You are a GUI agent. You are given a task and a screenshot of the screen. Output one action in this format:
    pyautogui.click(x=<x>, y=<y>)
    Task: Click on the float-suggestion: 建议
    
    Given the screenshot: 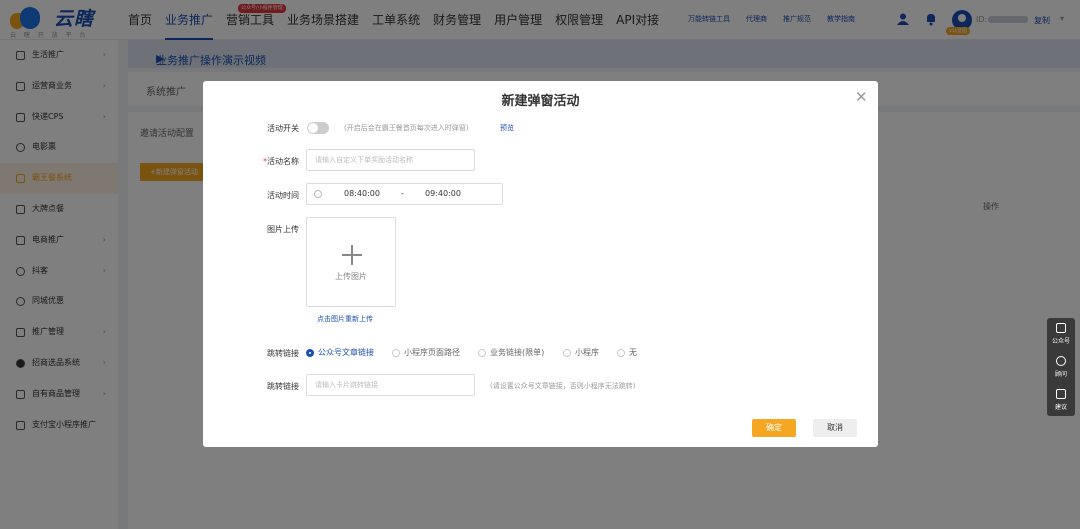 What is the action you would take?
    pyautogui.click(x=1061, y=400)
    